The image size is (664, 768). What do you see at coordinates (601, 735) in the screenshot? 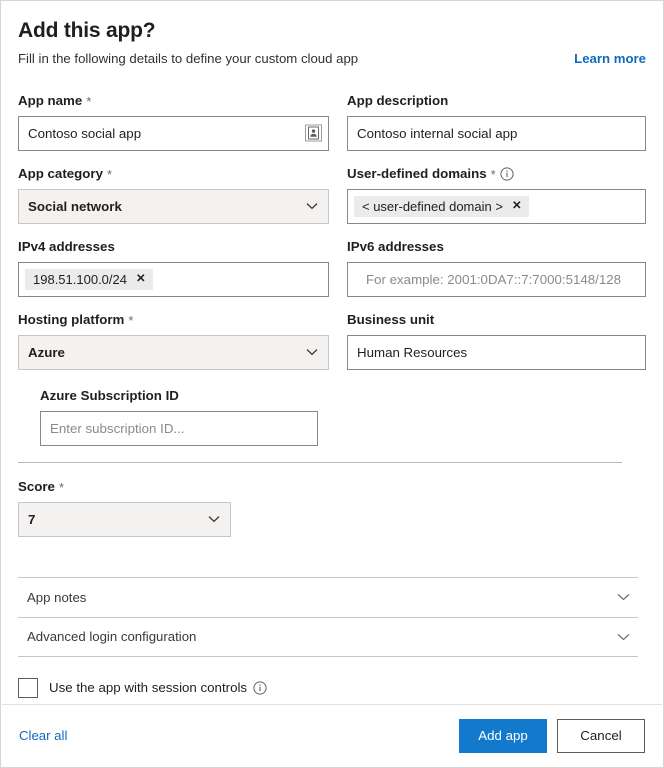
I see `cancel-button: Cancel` at bounding box center [601, 735].